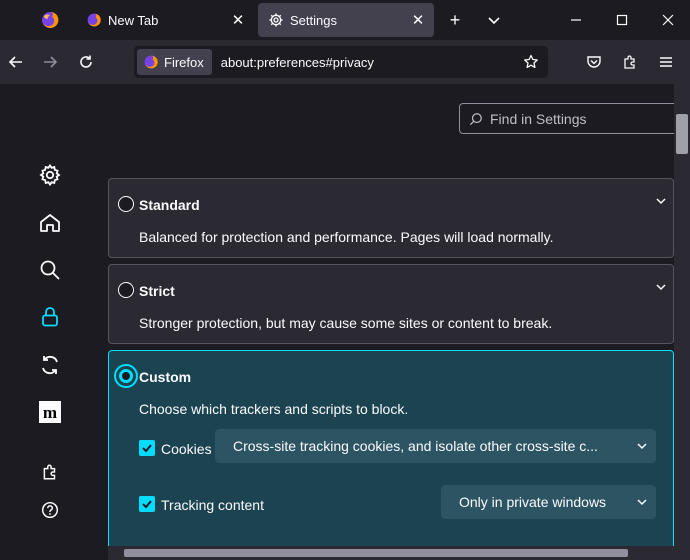  I want to click on url-bar: Firefox about:preferences#privacy, so click(341, 62).